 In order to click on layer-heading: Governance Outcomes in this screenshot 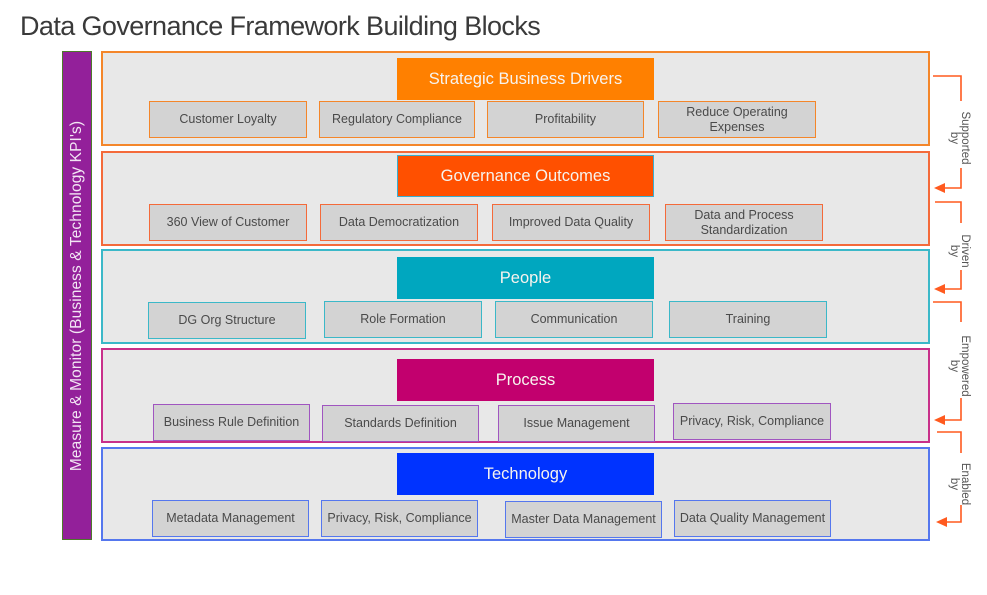, I will do `click(525, 176)`.